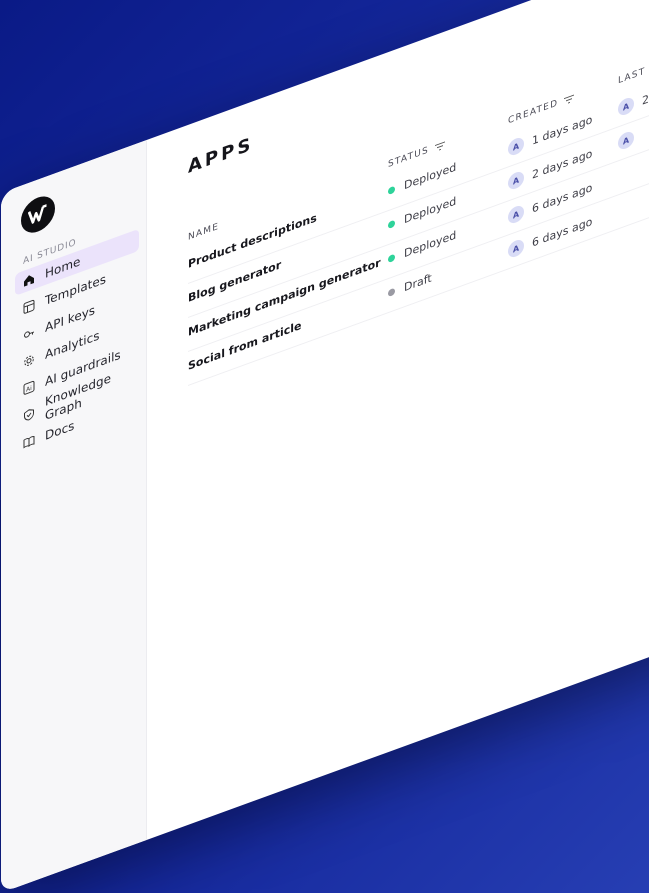 This screenshot has height=893, width=649. I want to click on page-title: APPS, so click(221, 155).